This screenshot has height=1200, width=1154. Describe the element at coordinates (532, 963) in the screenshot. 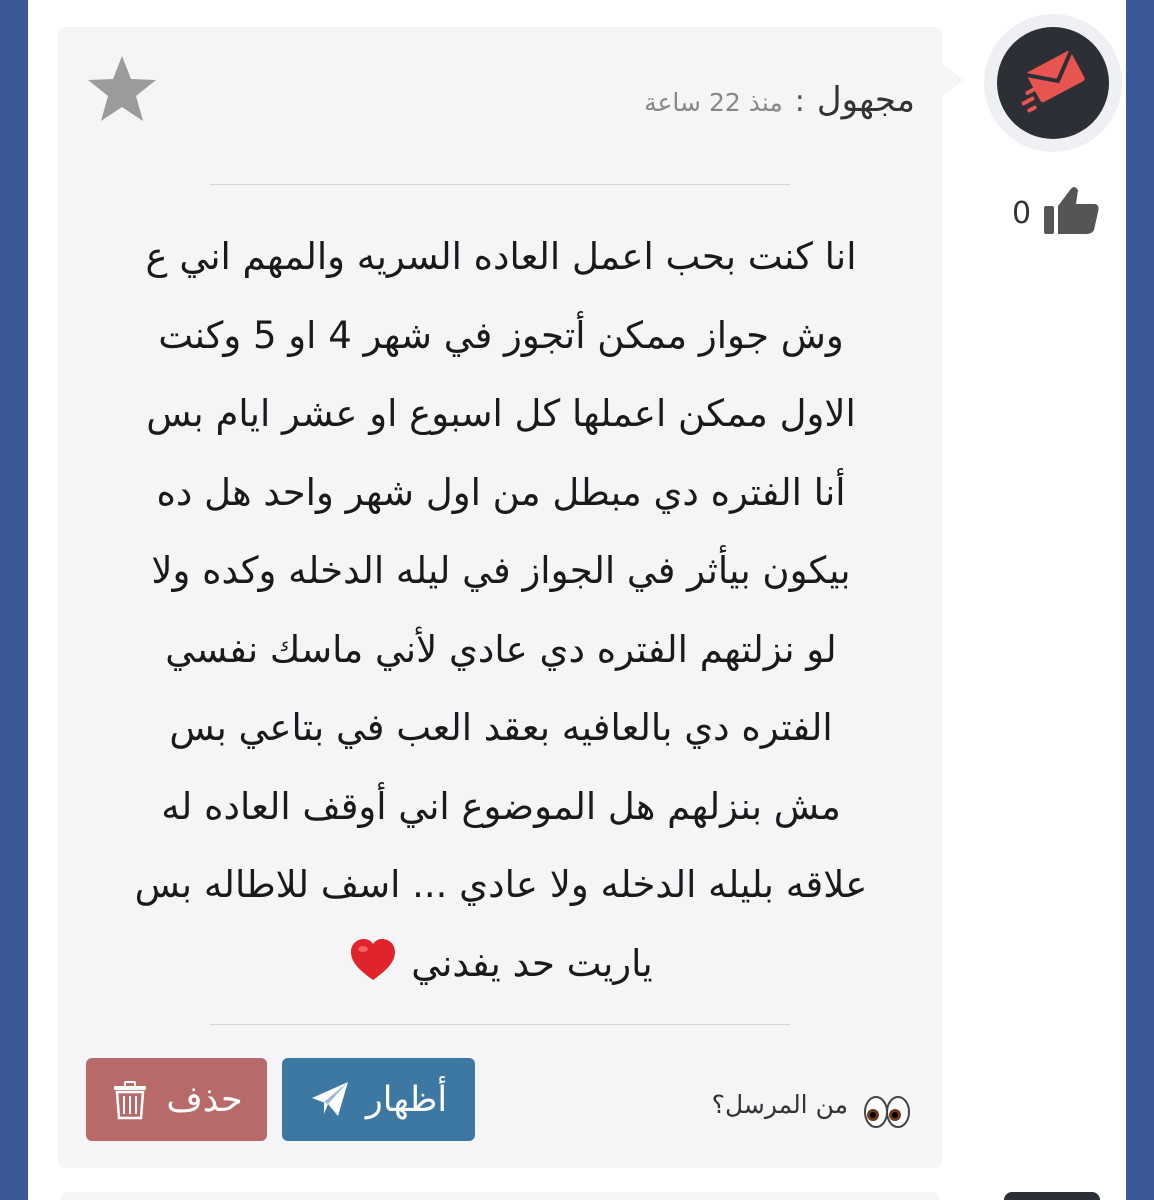

I see `message-line-text: ياريت حد يفدني` at that location.